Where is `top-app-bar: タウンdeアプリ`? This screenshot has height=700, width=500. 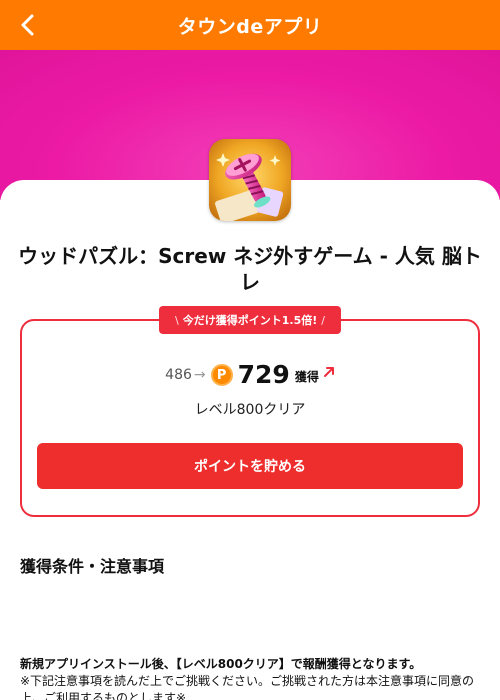 top-app-bar: タウンdeアプリ is located at coordinates (250, 25).